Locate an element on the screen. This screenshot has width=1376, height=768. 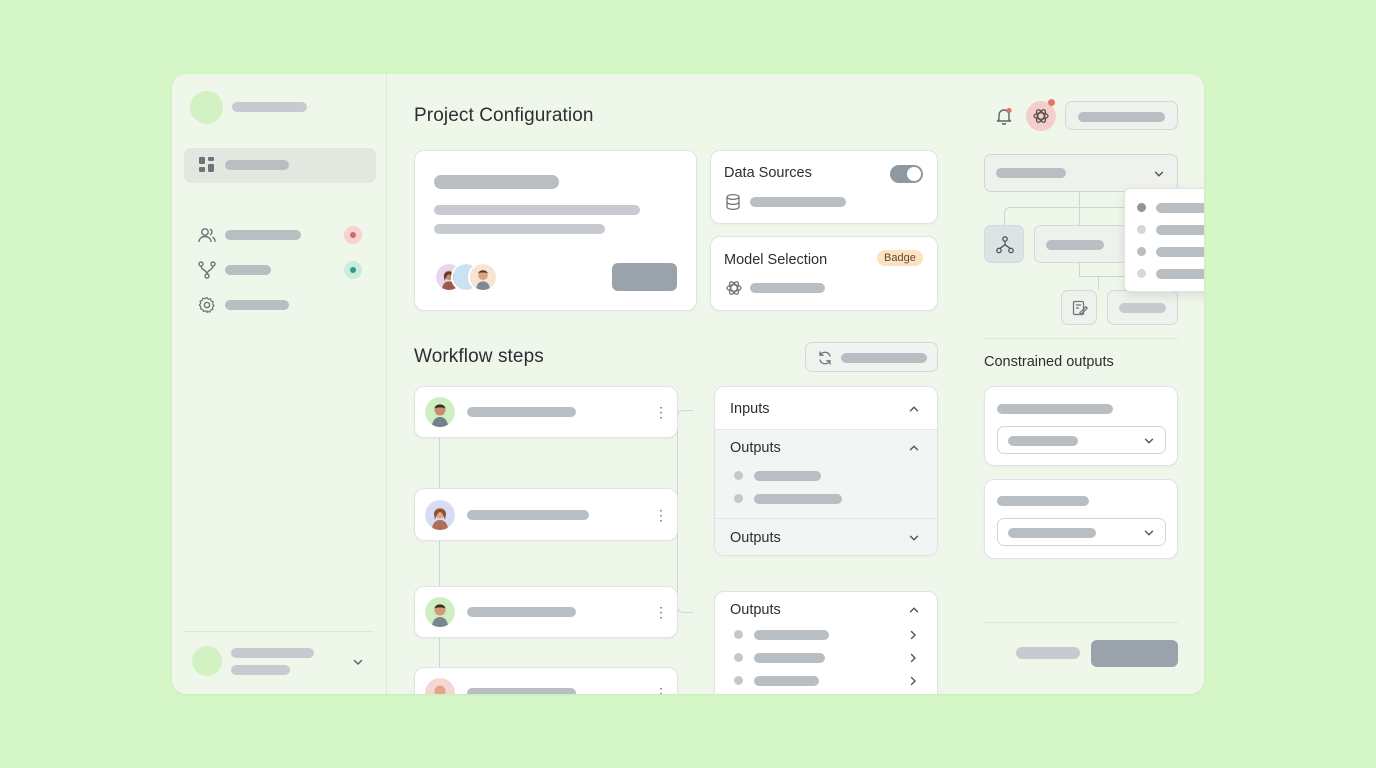
notification-badge is located at coordinates (353, 235).